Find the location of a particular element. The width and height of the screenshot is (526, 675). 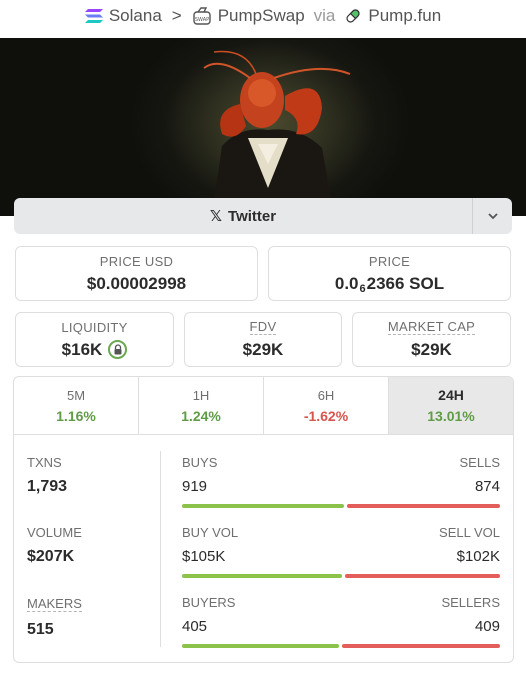

price-native-label: PRICE is located at coordinates (389, 261).